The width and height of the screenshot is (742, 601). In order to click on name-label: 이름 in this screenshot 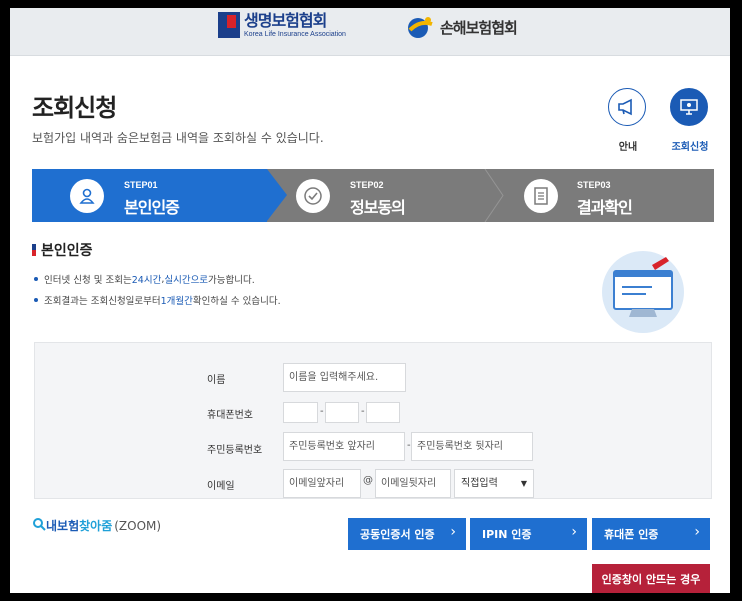, I will do `click(216, 380)`.